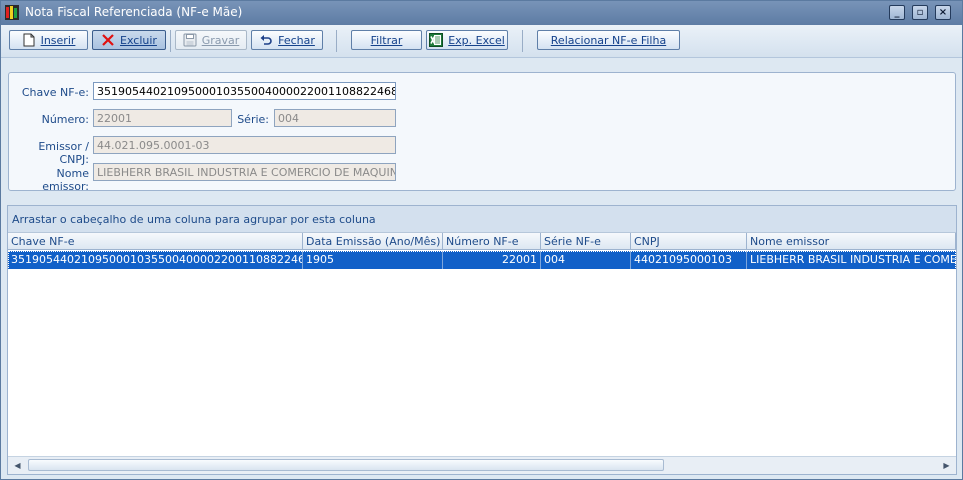  Describe the element at coordinates (492, 241) in the screenshot. I see `column-header-numero: Número NF-e` at that location.